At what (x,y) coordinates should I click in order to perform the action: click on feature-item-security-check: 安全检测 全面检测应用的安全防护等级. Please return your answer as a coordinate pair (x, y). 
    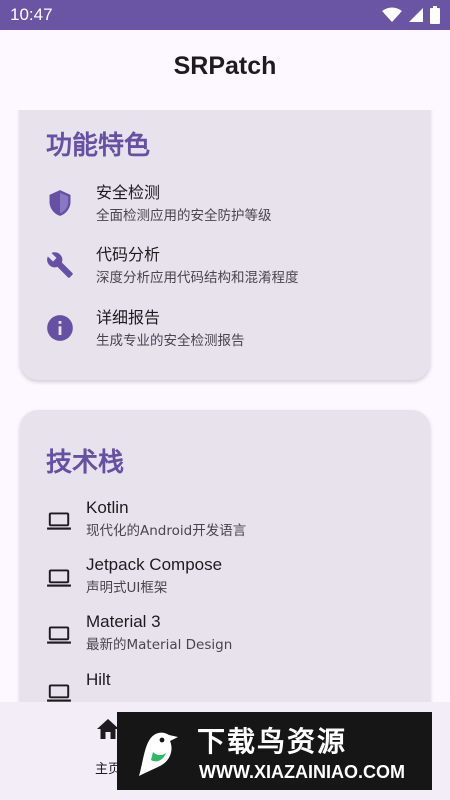
    Looking at the image, I should click on (159, 204).